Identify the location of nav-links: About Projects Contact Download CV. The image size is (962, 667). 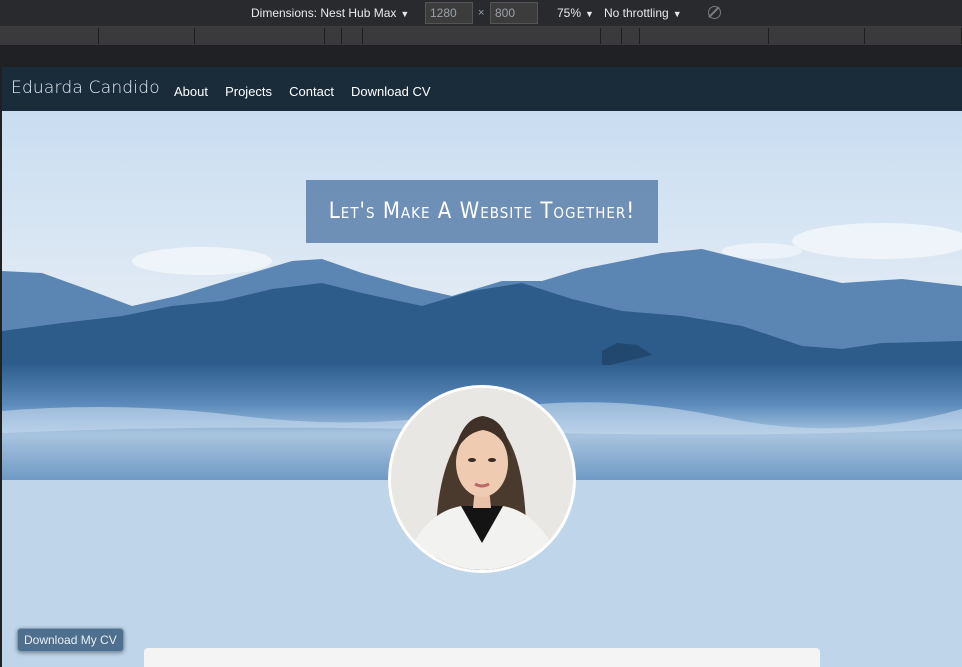
(308, 90).